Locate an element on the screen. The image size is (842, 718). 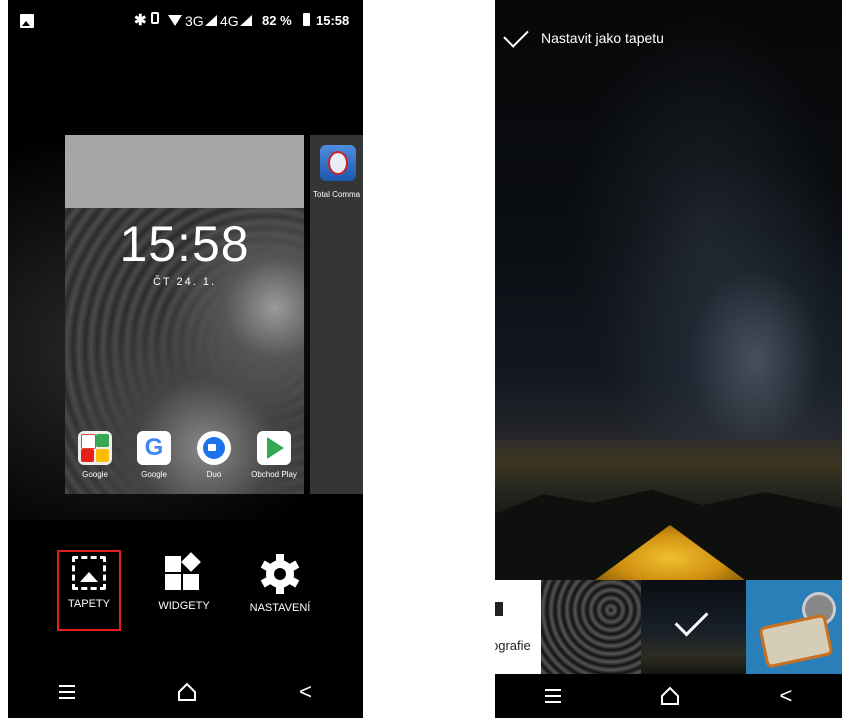
battery-icon is located at coordinates (306, 19).